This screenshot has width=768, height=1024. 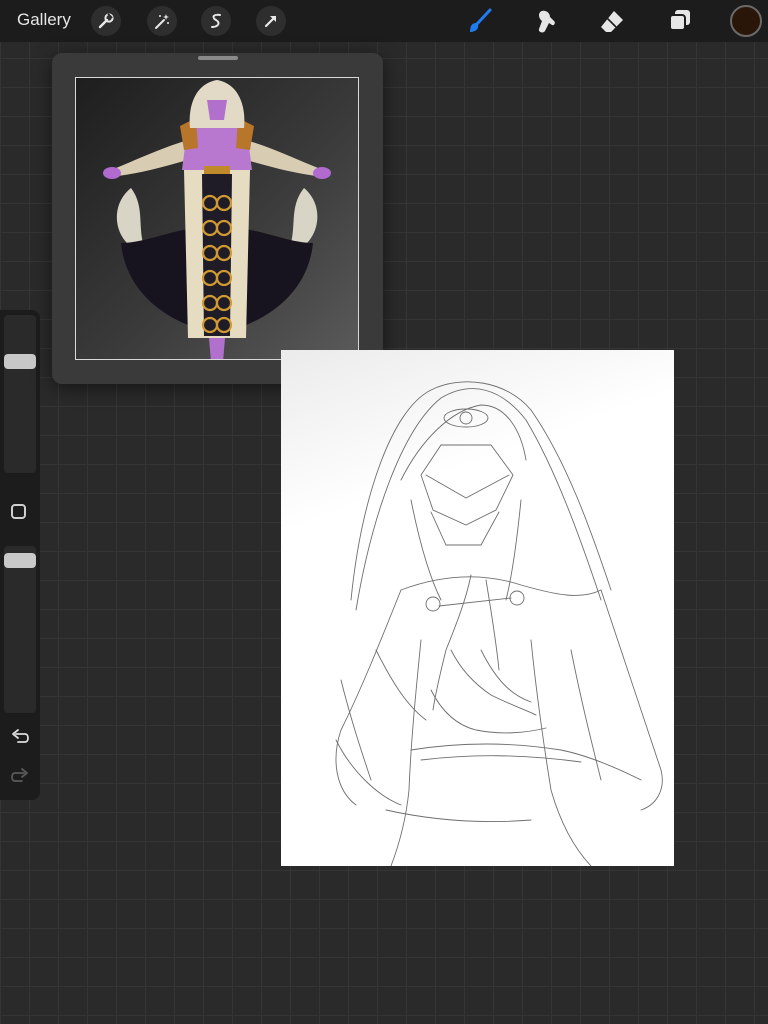 What do you see at coordinates (546, 21) in the screenshot?
I see `smudge-icon` at bounding box center [546, 21].